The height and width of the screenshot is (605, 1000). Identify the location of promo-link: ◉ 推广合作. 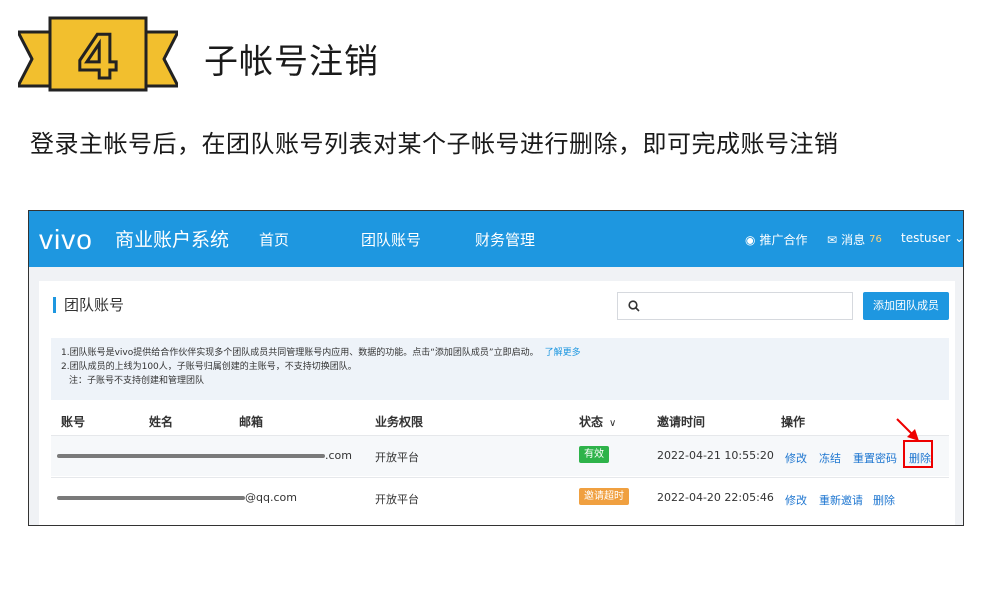
(776, 239).